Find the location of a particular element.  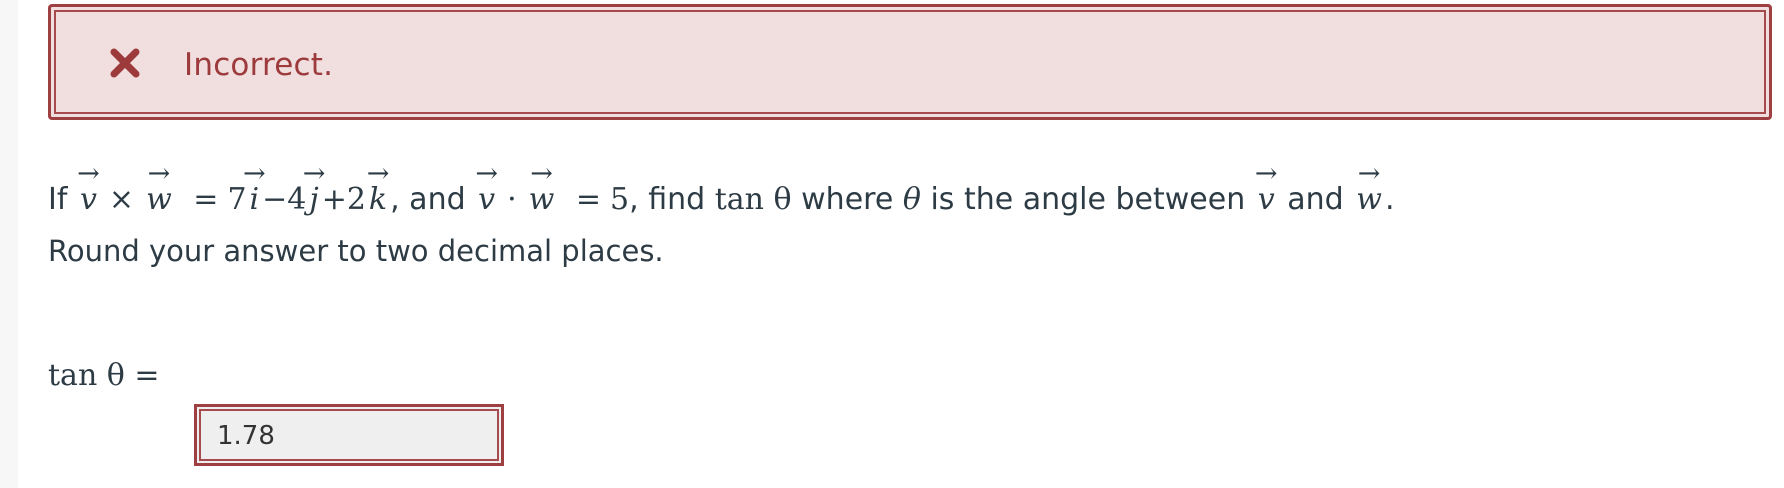

equals-sign: = is located at coordinates (206, 199).